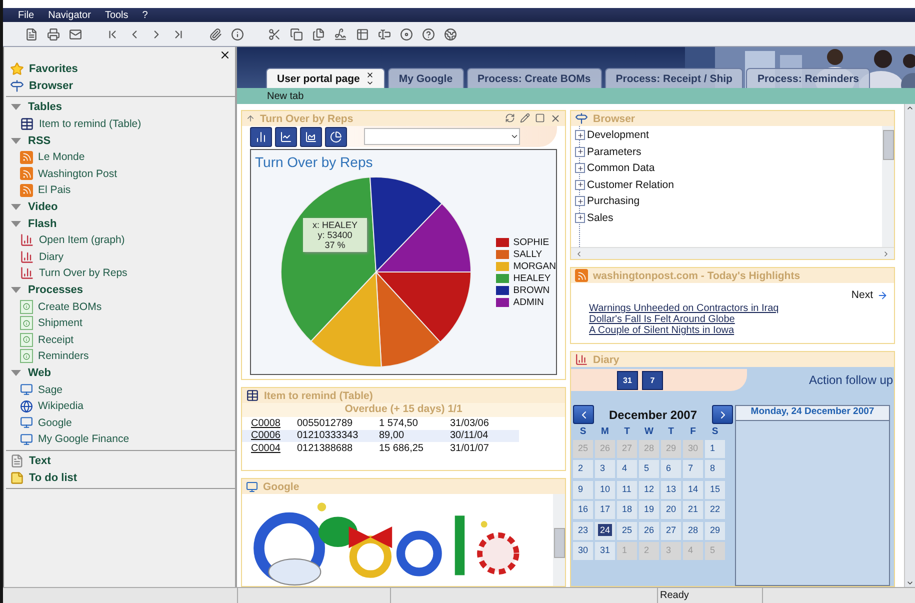 The image size is (915, 603). What do you see at coordinates (600, 218) in the screenshot?
I see `tree-item: Sales` at bounding box center [600, 218].